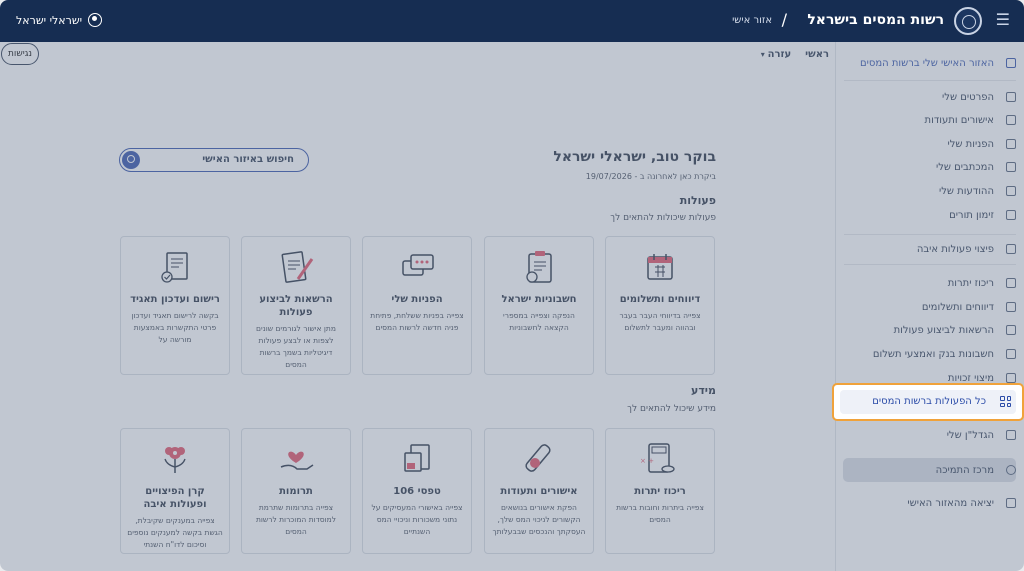 The image size is (1024, 571). Describe the element at coordinates (959, 120) in the screenshot. I see `sidebar-item-label: אישורים ותעודות` at that location.